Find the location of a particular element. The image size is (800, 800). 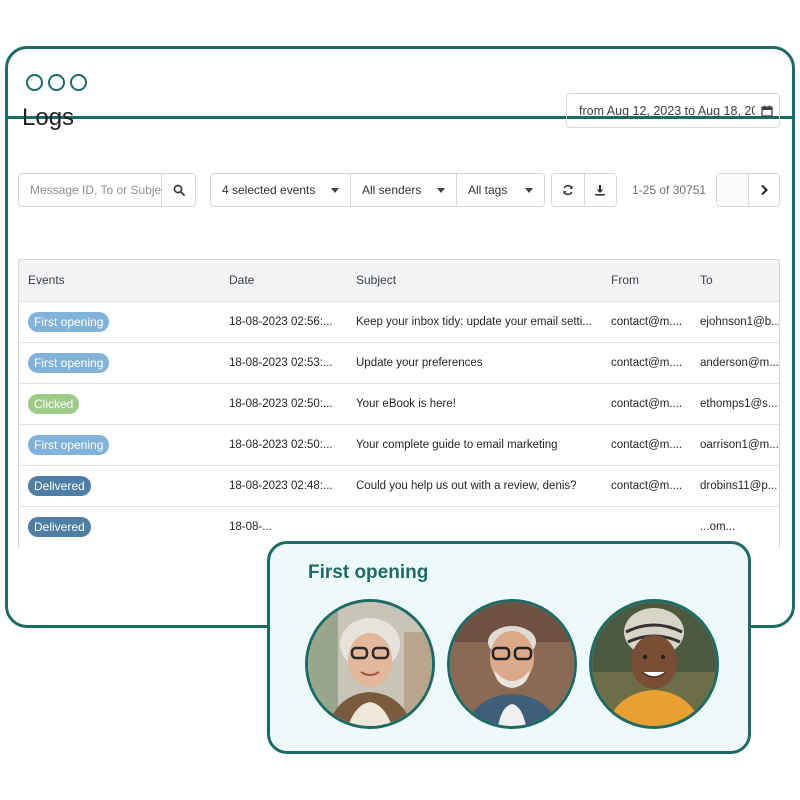

column-header-to: To is located at coordinates (735, 280).